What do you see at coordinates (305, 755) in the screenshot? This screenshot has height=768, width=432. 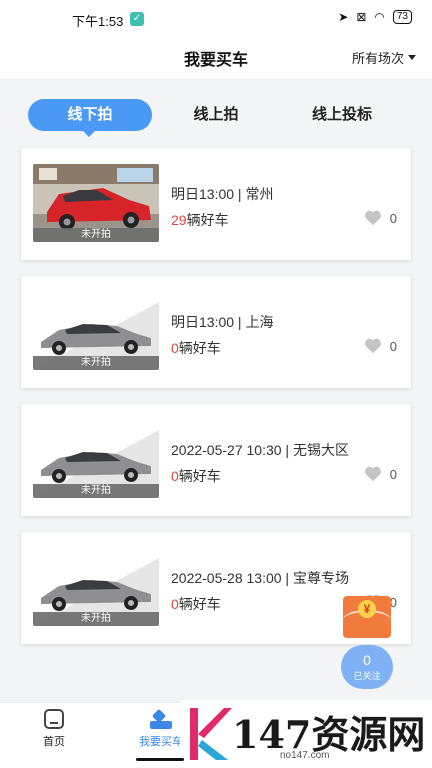 I see `watermark-url: no147.com` at bounding box center [305, 755].